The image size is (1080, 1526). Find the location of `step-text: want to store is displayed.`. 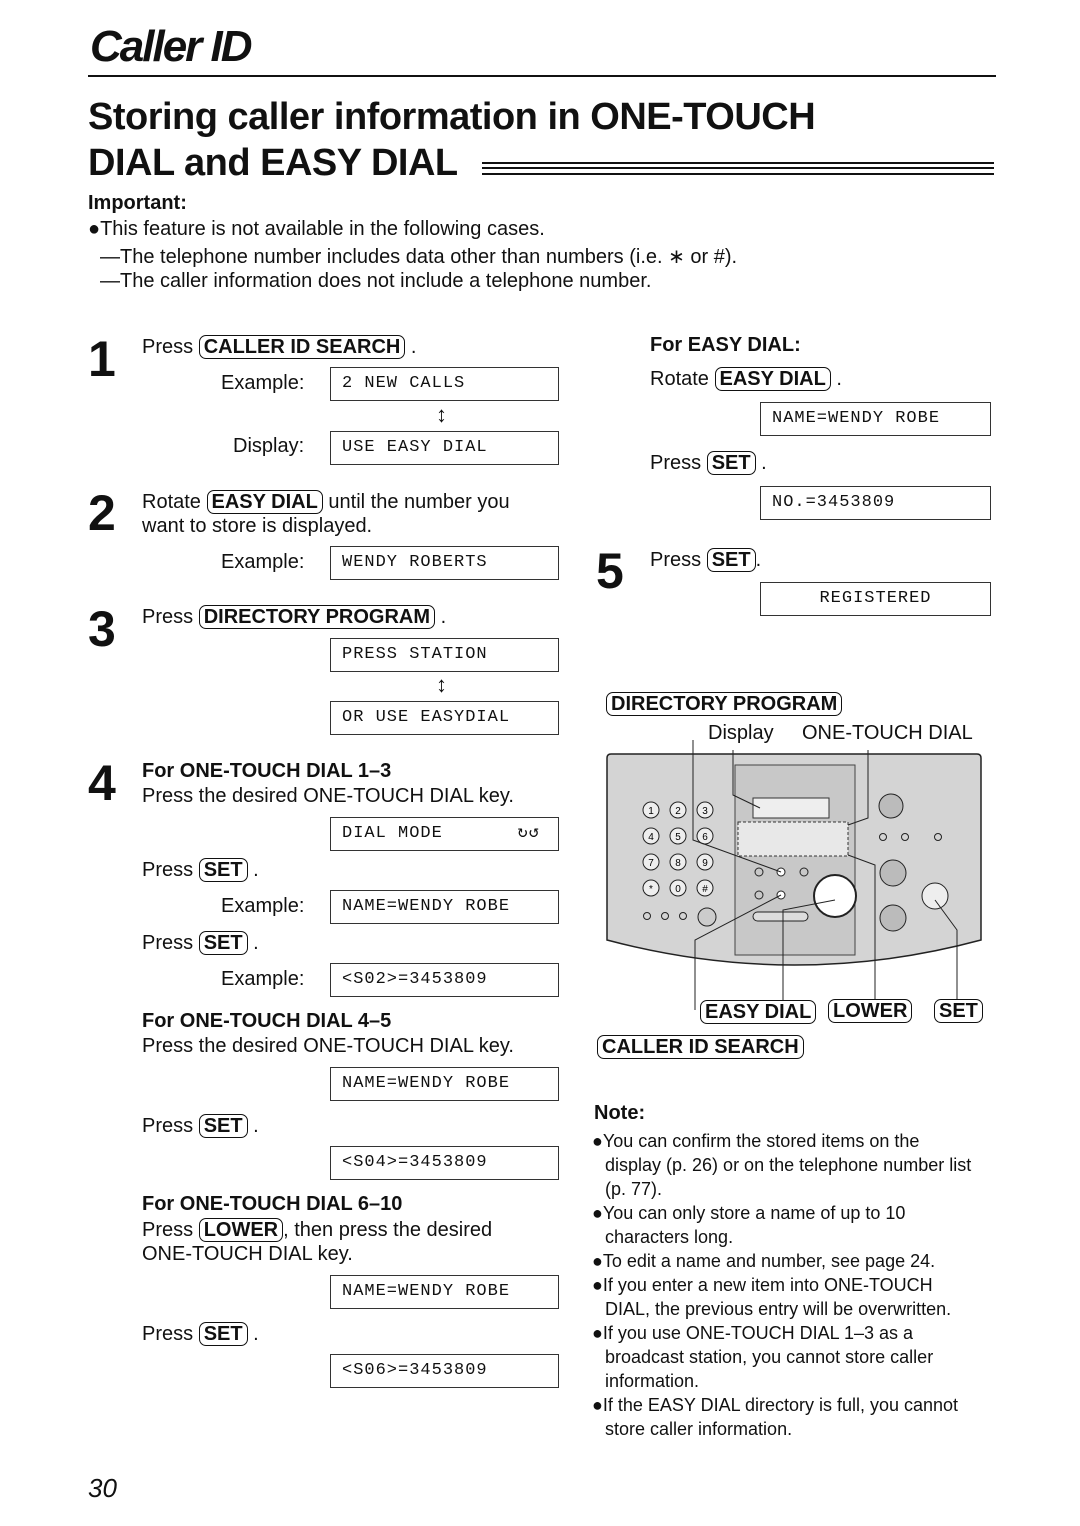

step-text: want to store is displayed. is located at coordinates (257, 526).